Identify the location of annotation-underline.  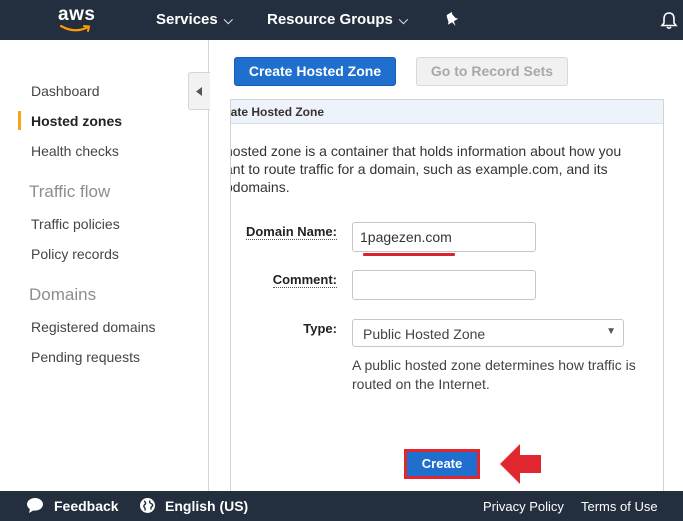
(409, 254).